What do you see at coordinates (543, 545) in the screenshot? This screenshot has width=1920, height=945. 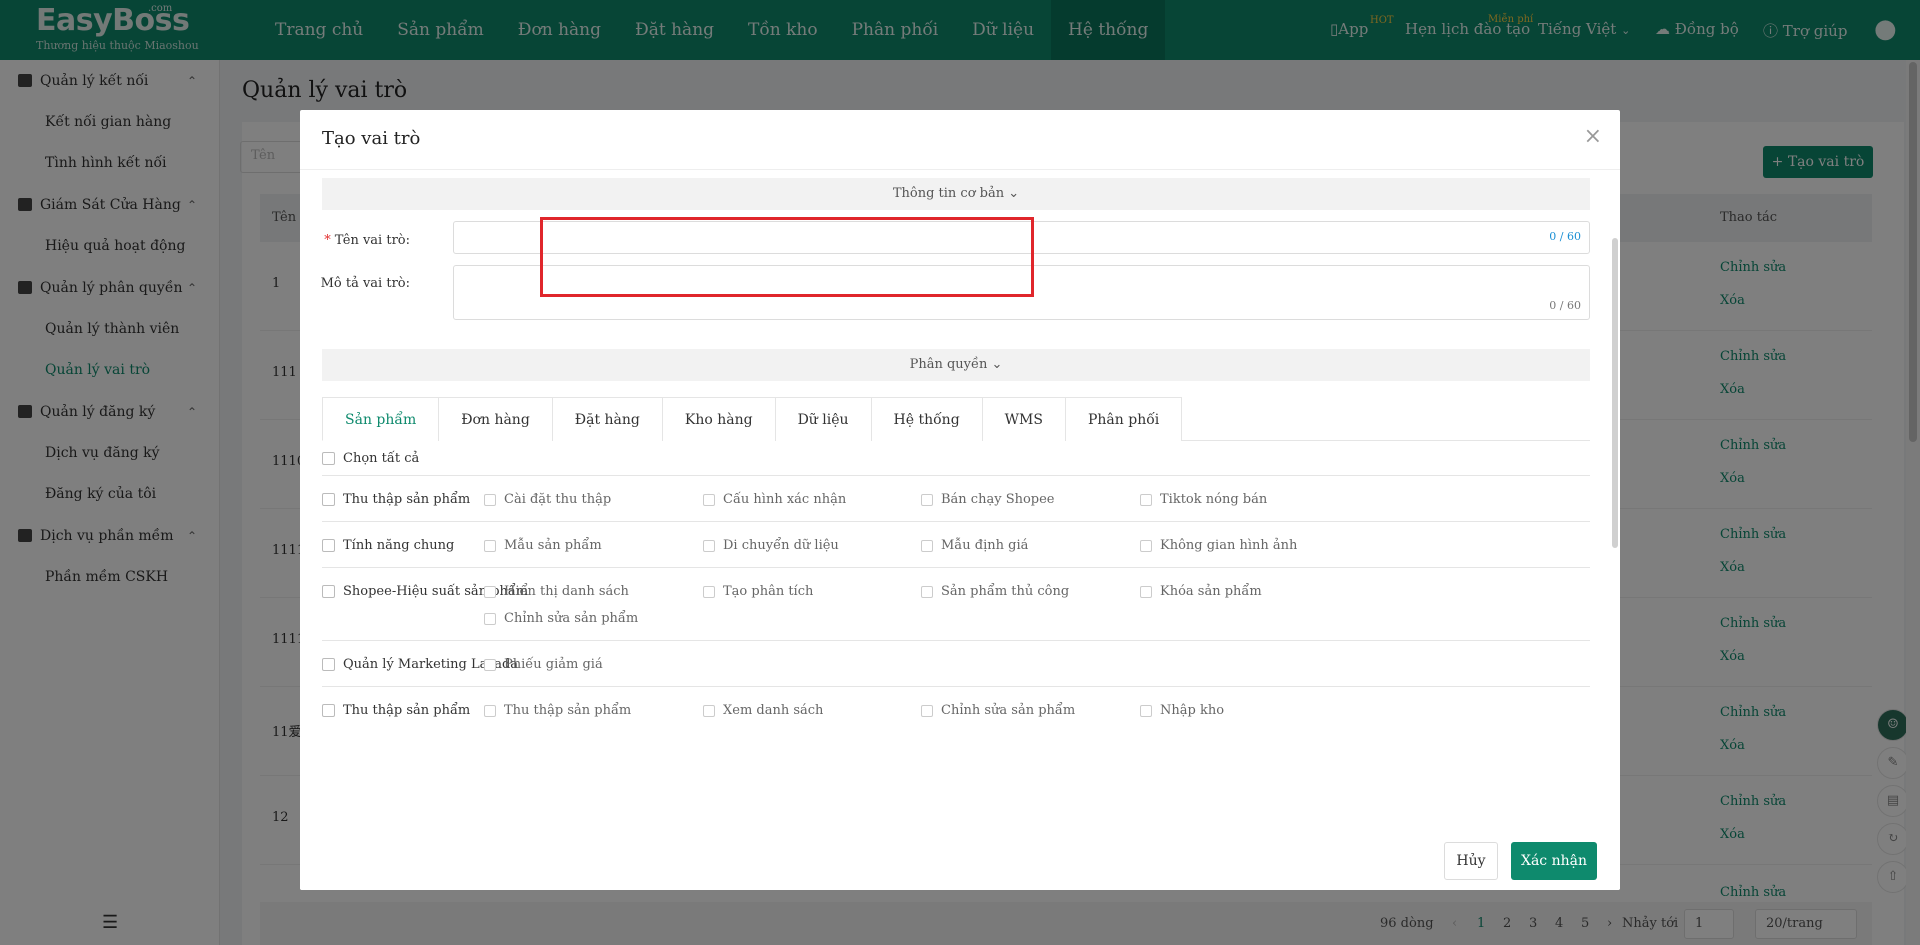 I see `perm-checkbox: Mẫu sản phẩm` at bounding box center [543, 545].